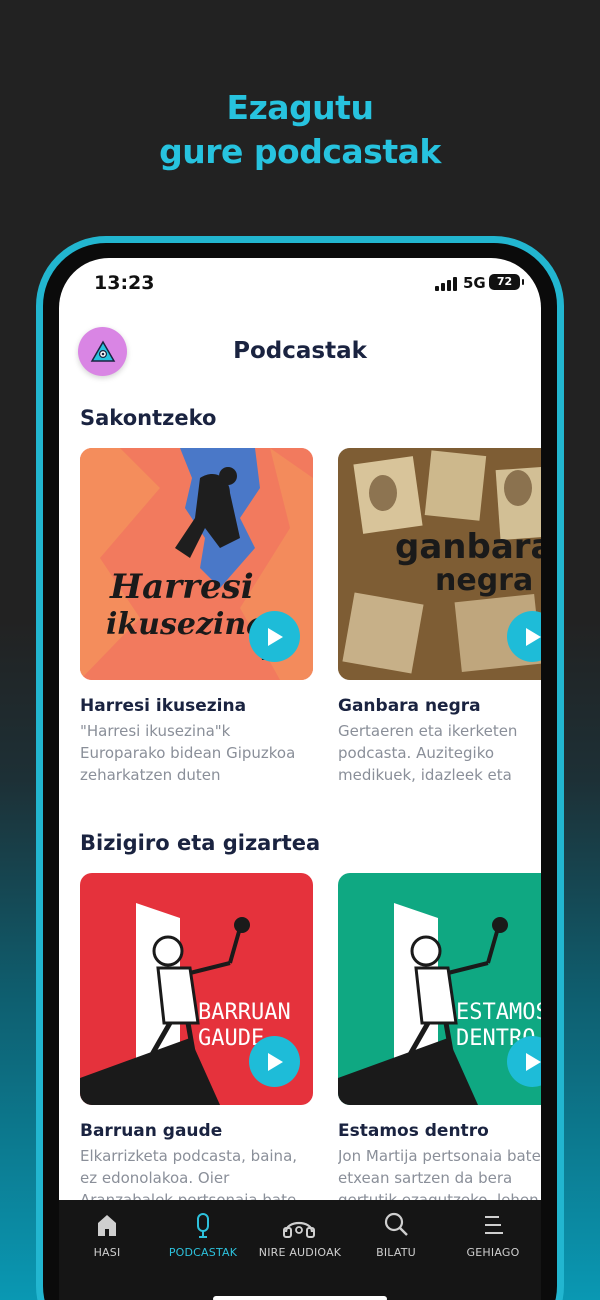 The height and width of the screenshot is (1300, 600). I want to click on promo-headline: Ezagutu gure podcastak, so click(300, 130).